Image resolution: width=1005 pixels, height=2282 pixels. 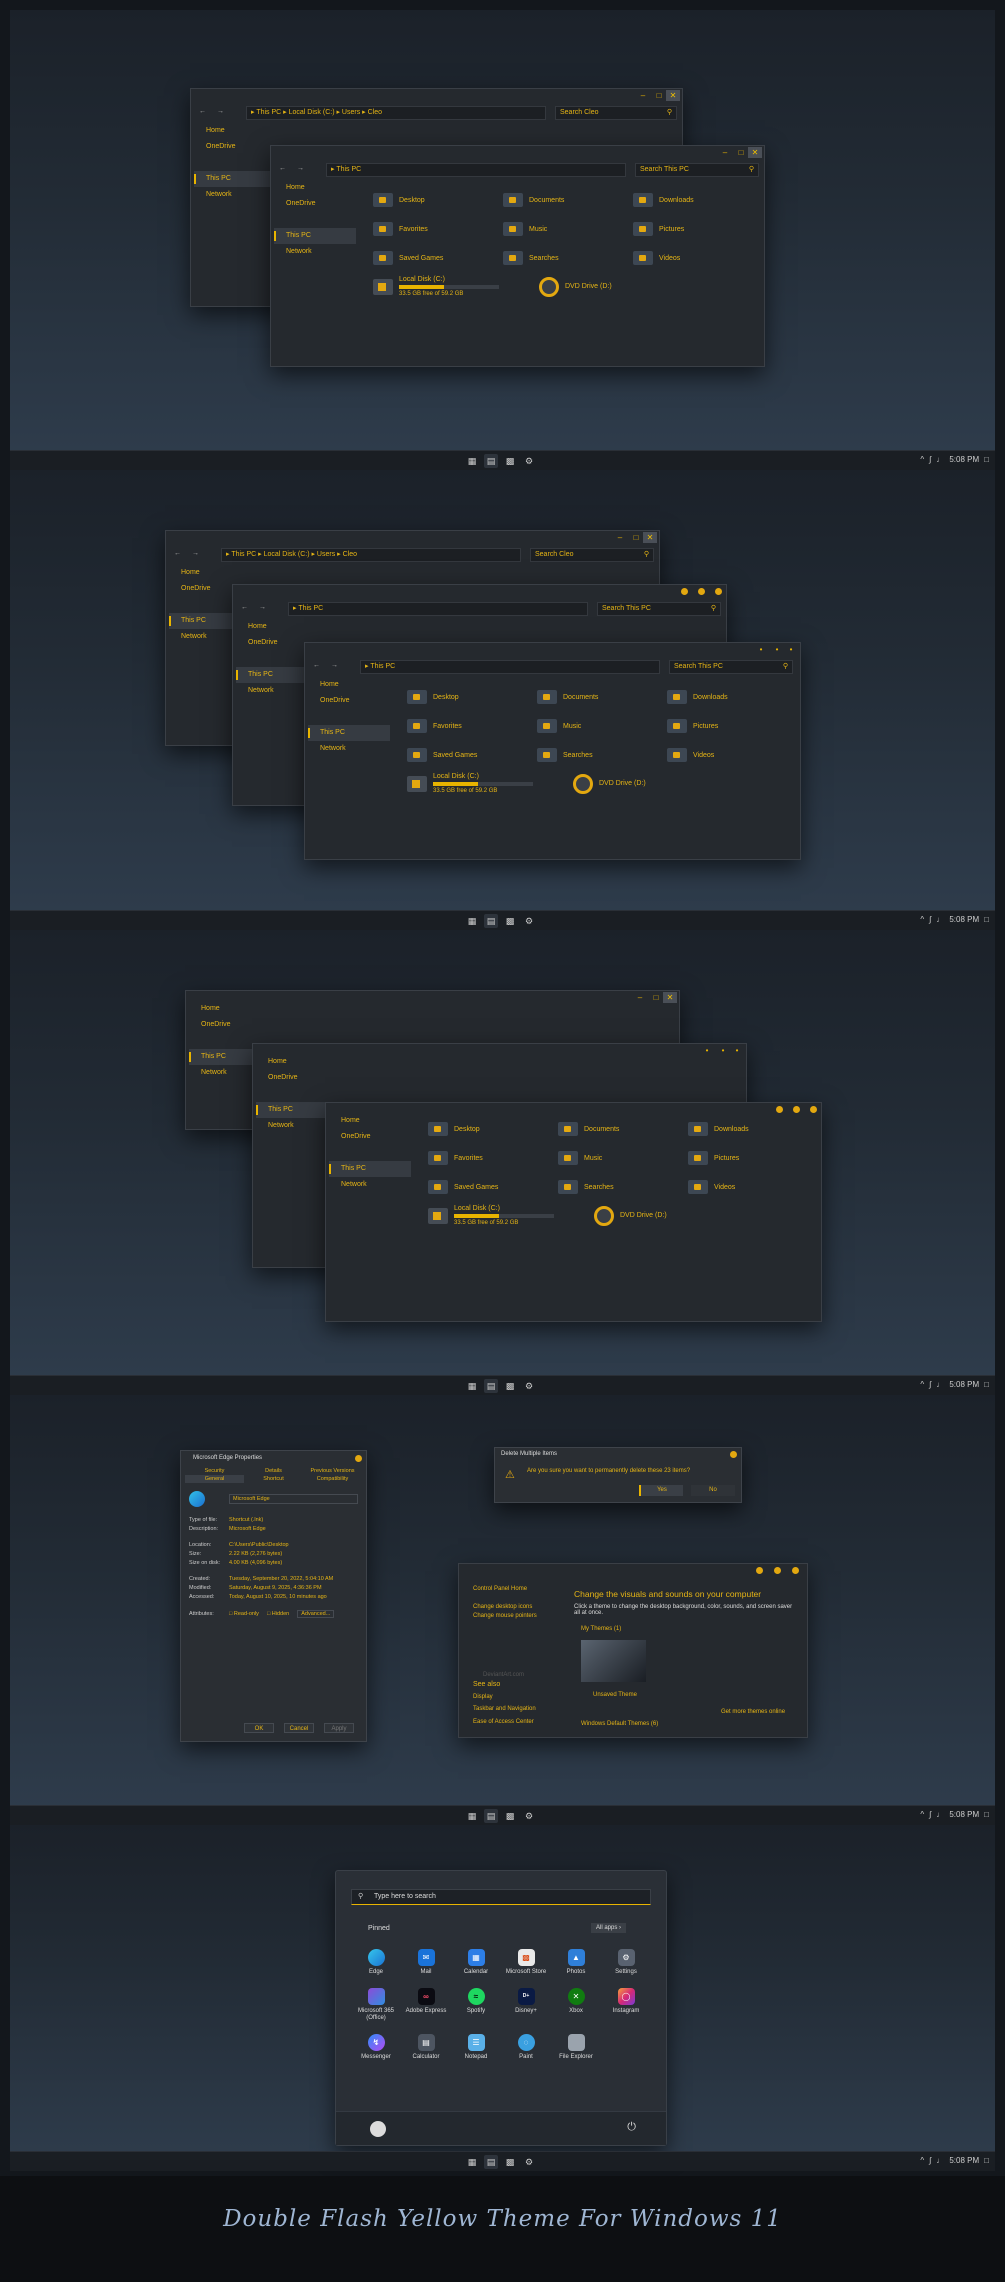 What do you see at coordinates (698, 229) in the screenshot?
I see `folder-item: Pictures` at bounding box center [698, 229].